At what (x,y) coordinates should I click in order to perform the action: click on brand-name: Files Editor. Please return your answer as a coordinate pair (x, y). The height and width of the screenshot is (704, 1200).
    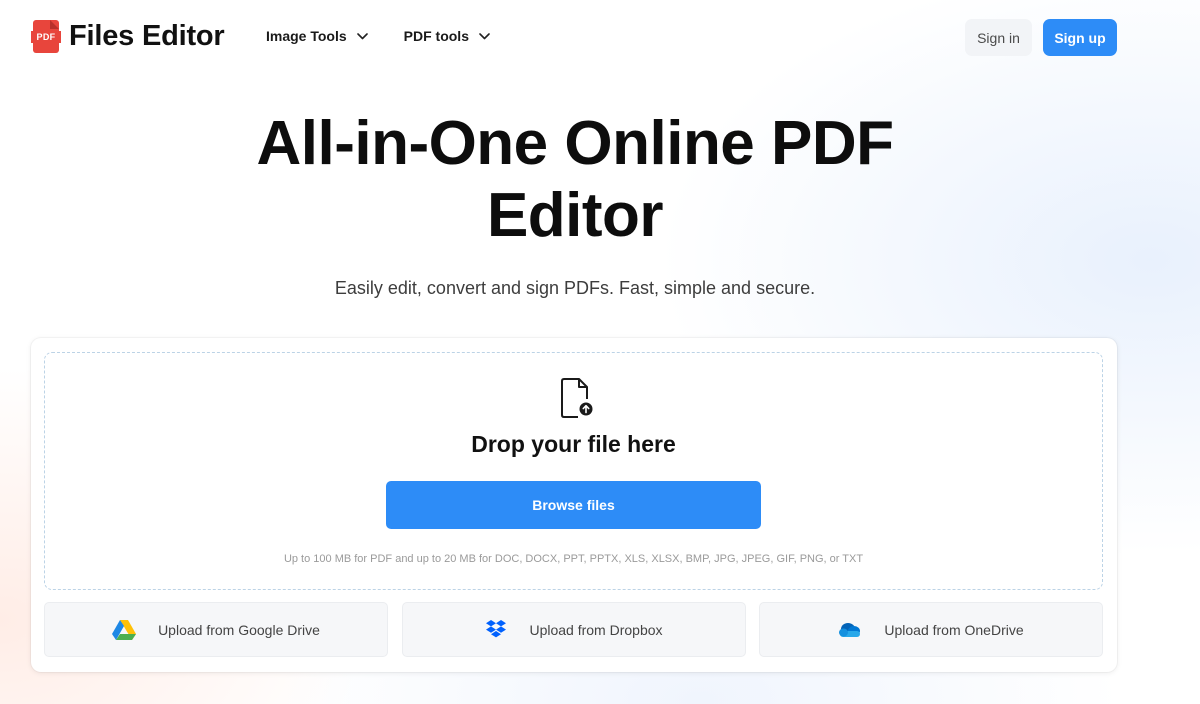
    Looking at the image, I should click on (147, 36).